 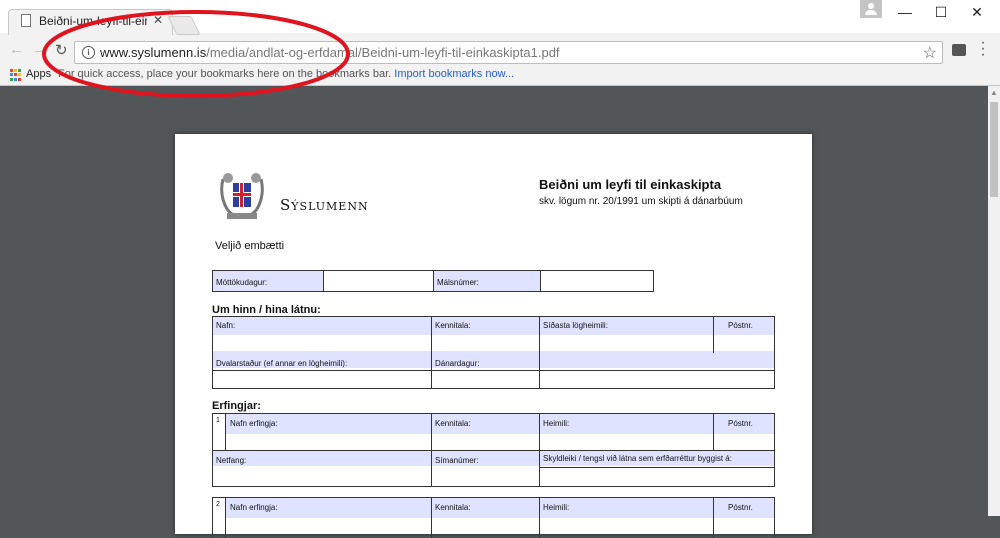 What do you see at coordinates (959, 50) in the screenshot?
I see `extension-icon` at bounding box center [959, 50].